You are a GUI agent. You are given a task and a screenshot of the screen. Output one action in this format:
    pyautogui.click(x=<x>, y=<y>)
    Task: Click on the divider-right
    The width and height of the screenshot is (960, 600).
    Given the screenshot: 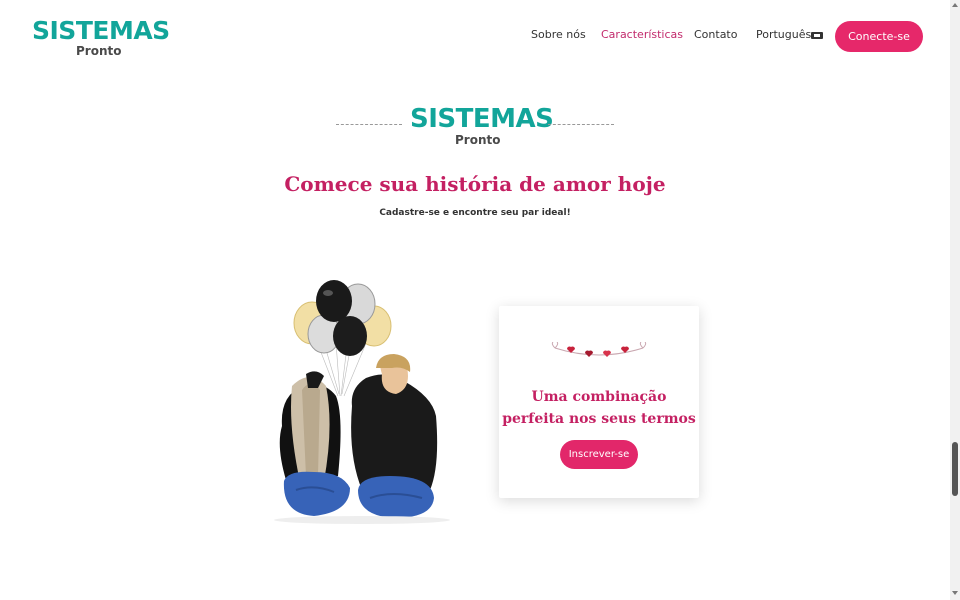 What is the action you would take?
    pyautogui.click(x=581, y=124)
    